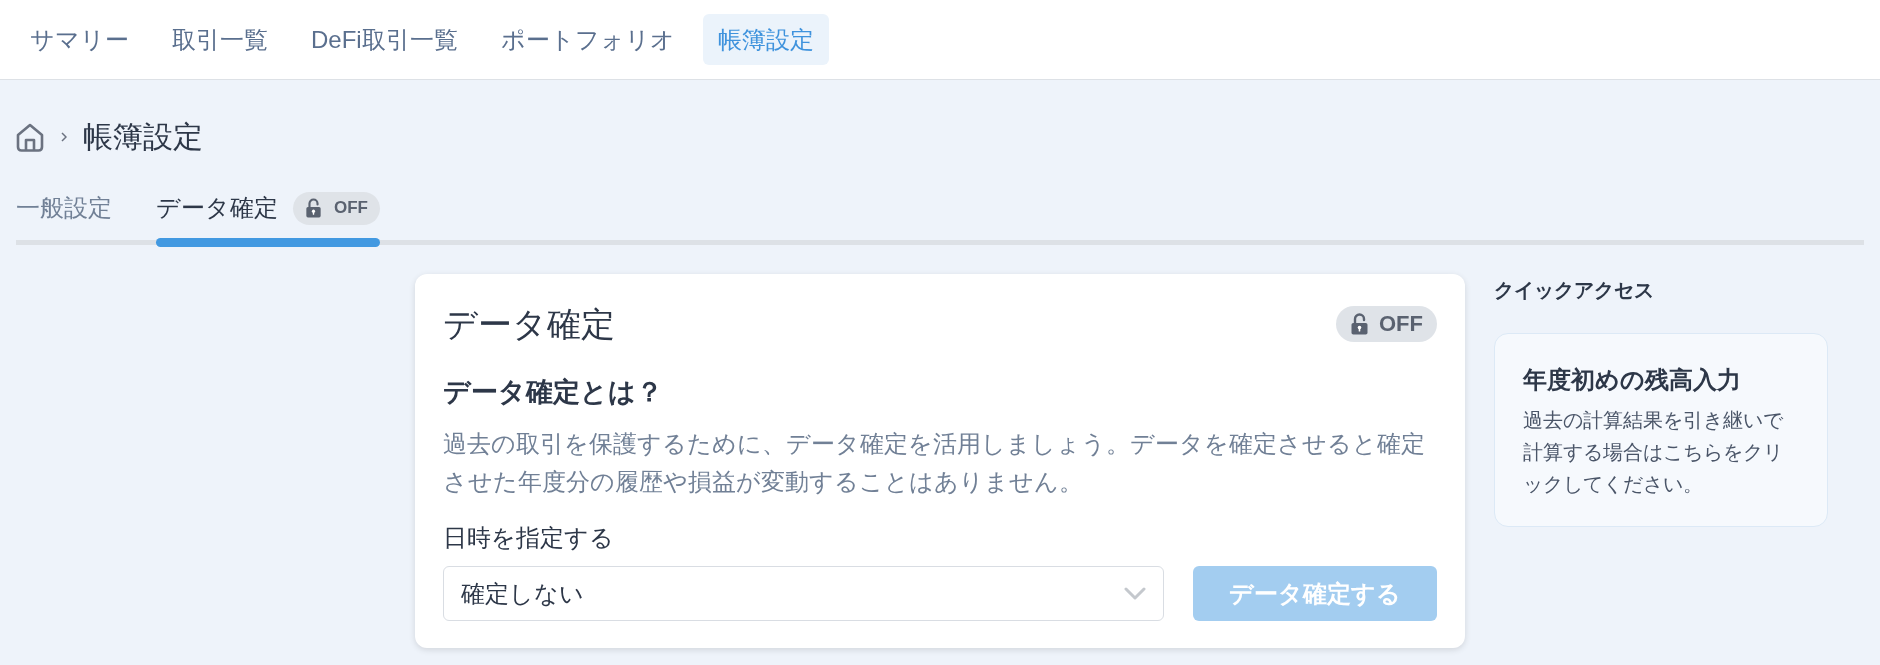 Image resolution: width=1880 pixels, height=665 pixels. What do you see at coordinates (934, 463) in the screenshot?
I see `description-text: 過去の取引を保護するために、データ確定を活用しましょう。データを確定させると確定させた年度分の履歴や損益が変動することはありません。` at bounding box center [934, 463].